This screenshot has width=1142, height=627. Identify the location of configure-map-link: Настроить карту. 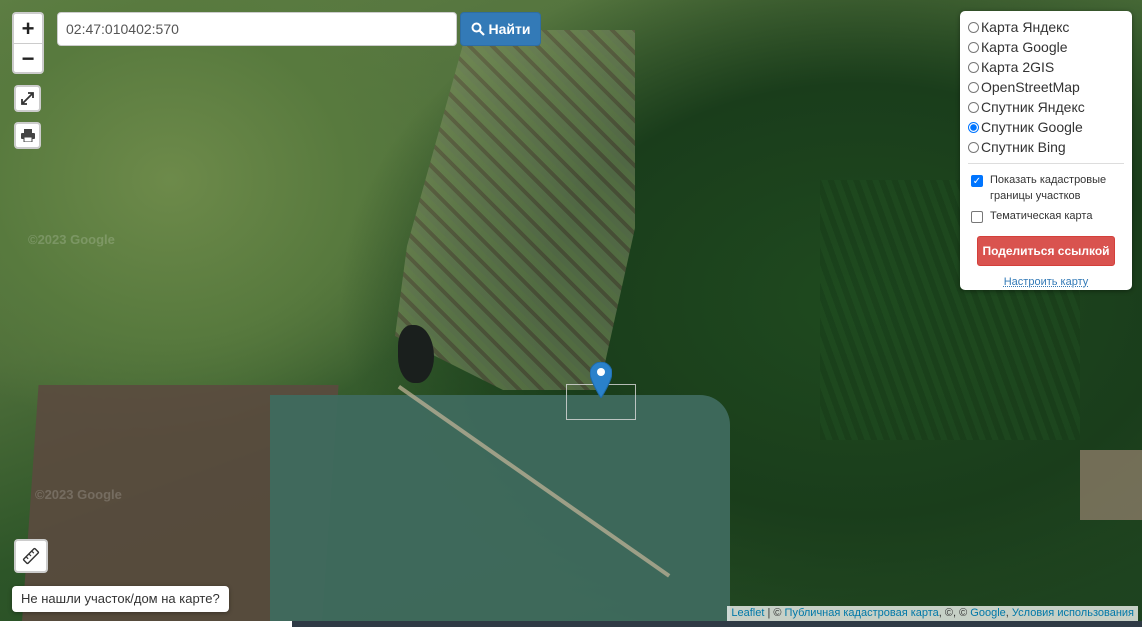
(1046, 282).